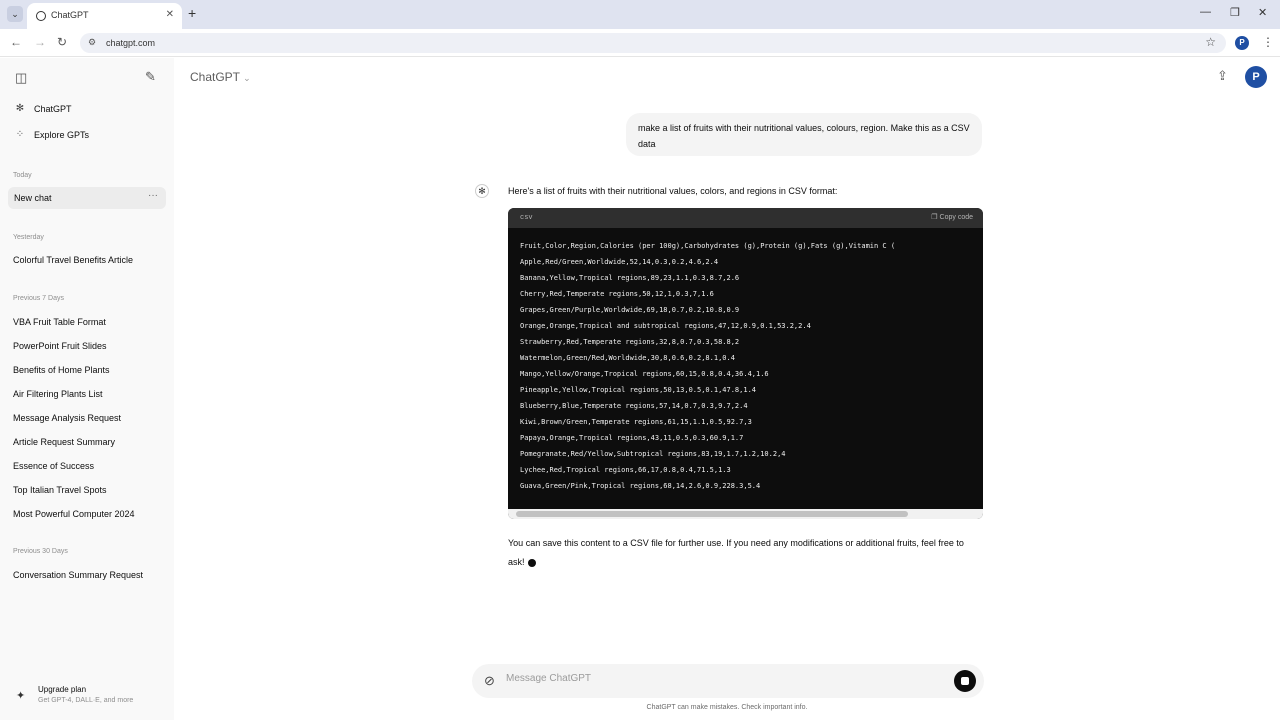 This screenshot has width=1280, height=720. I want to click on paperclip-icon: ⊘, so click(489, 681).